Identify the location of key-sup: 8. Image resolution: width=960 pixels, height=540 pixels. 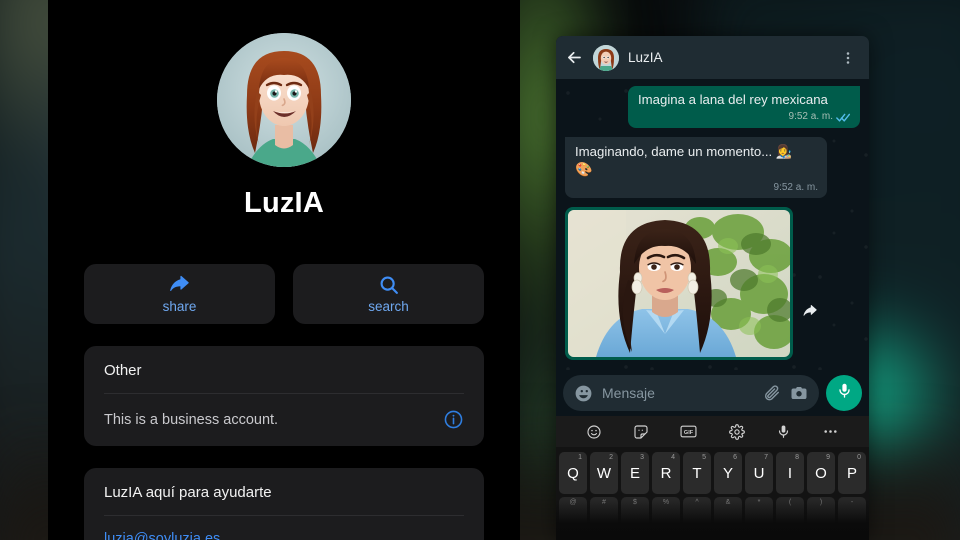
(797, 457).